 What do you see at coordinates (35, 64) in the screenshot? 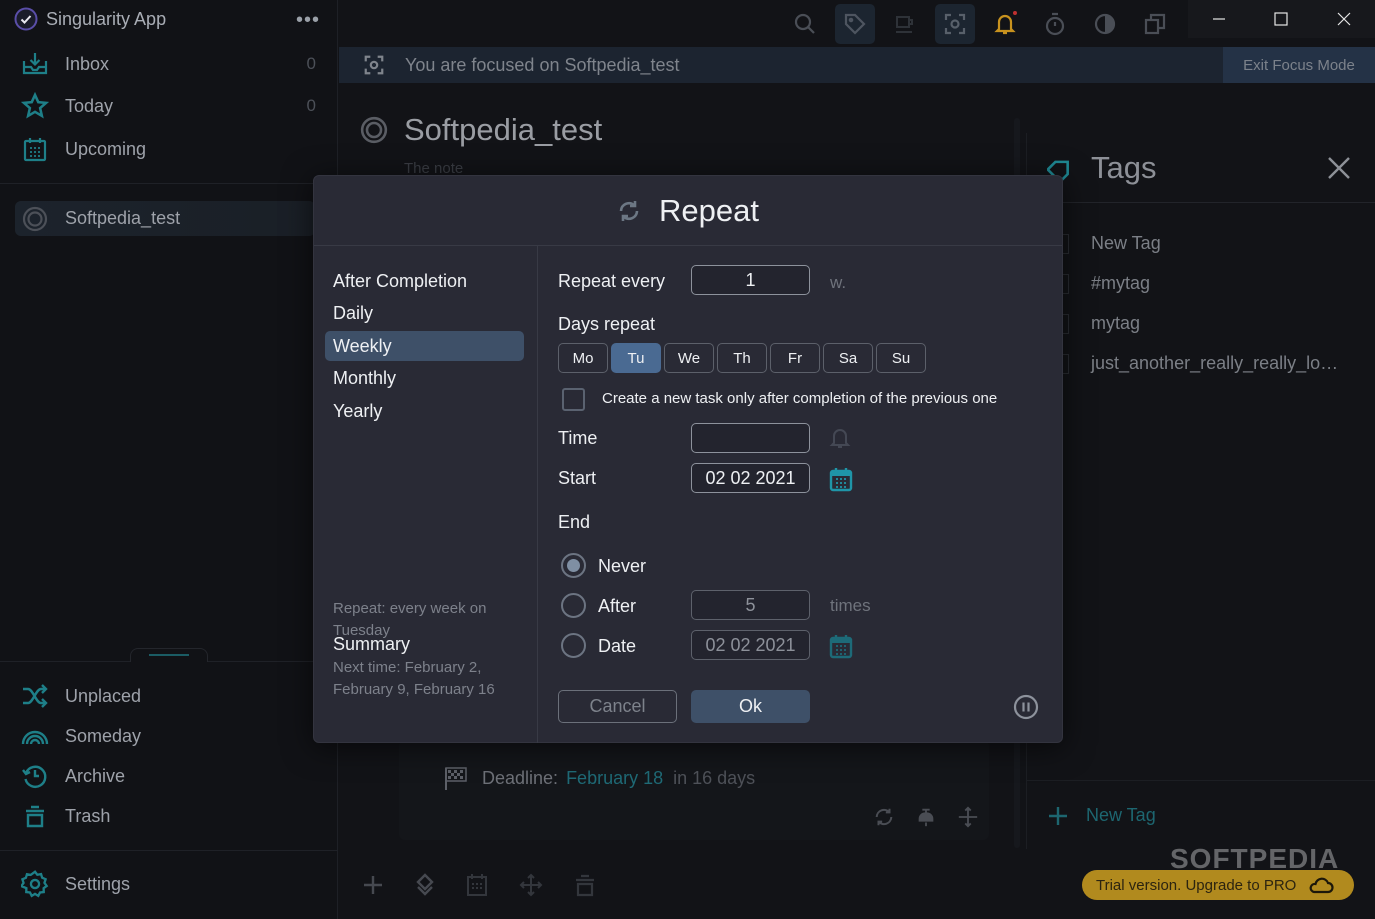
I see `inbox-icon` at bounding box center [35, 64].